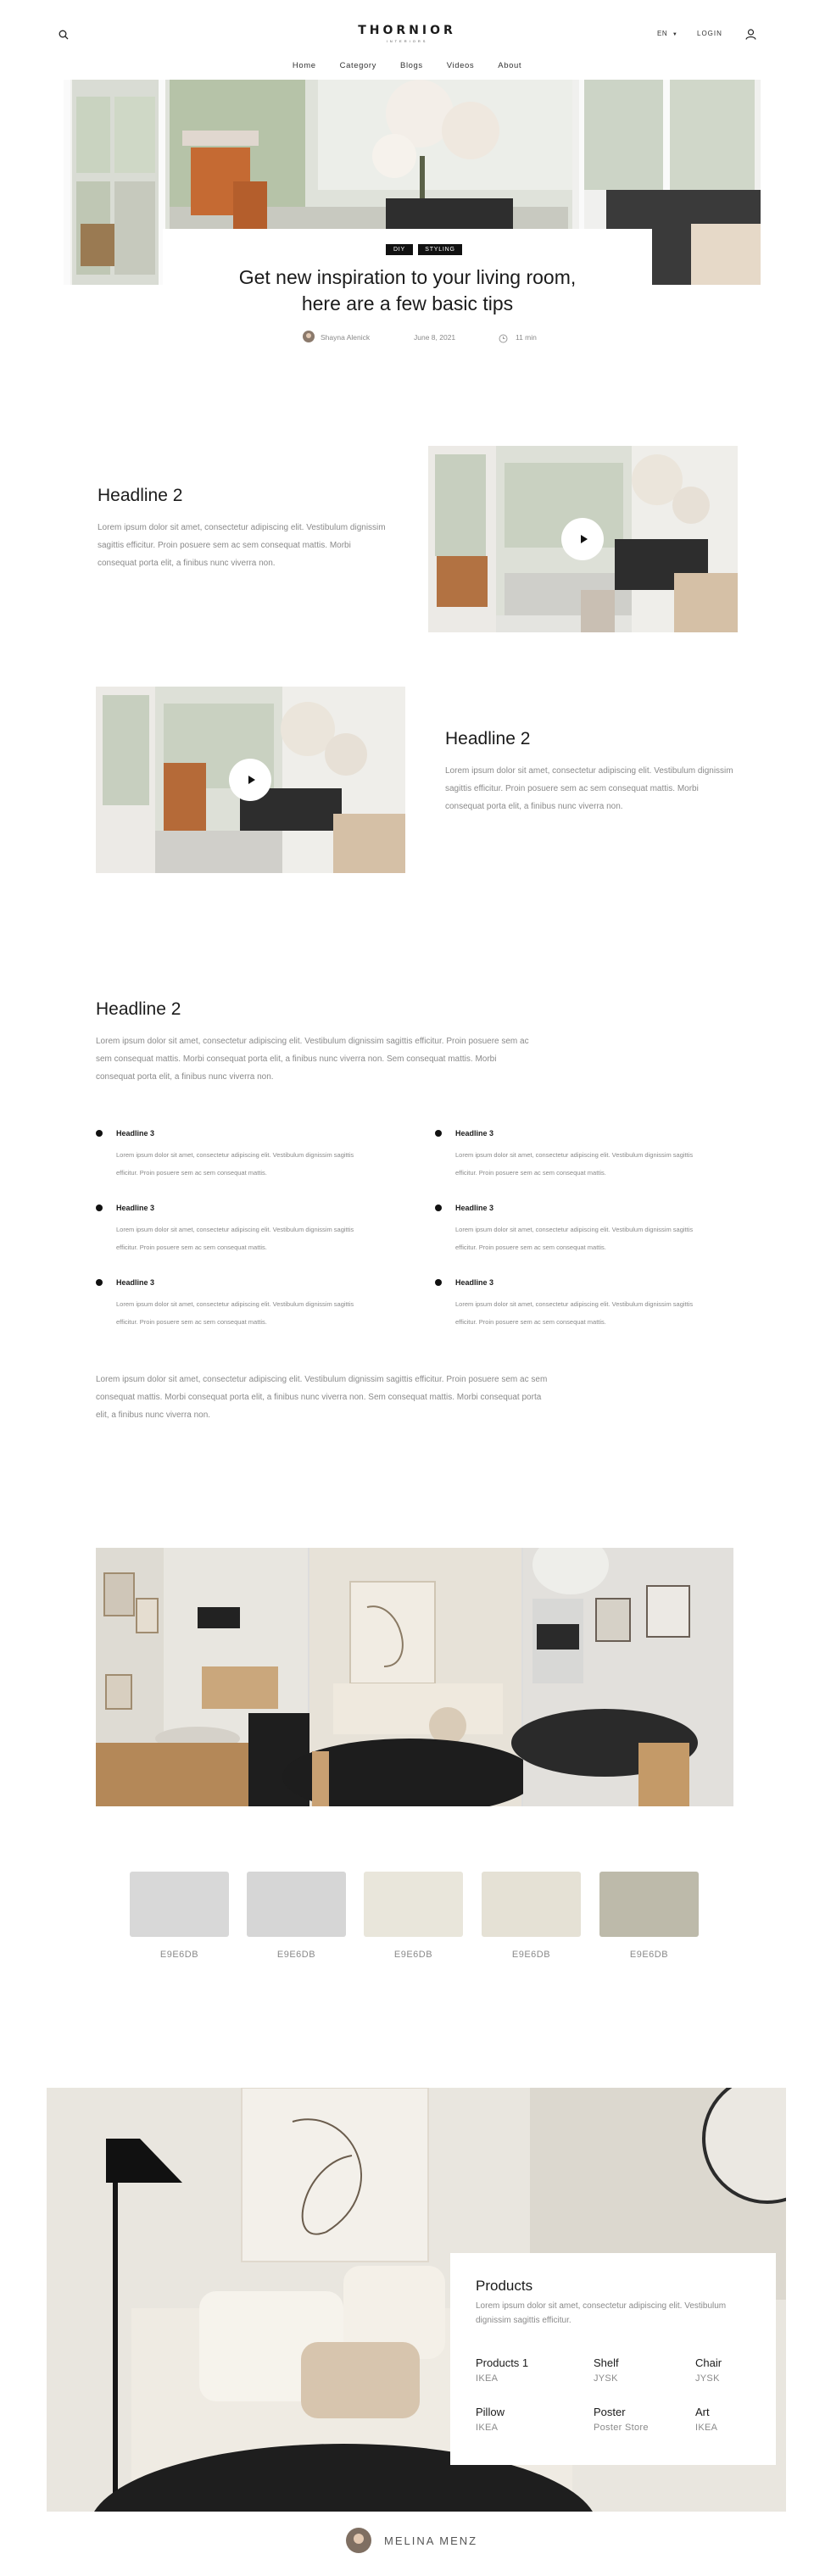  Describe the element at coordinates (474, 1208) in the screenshot. I see `bullet-5-title: Headline 3` at that location.